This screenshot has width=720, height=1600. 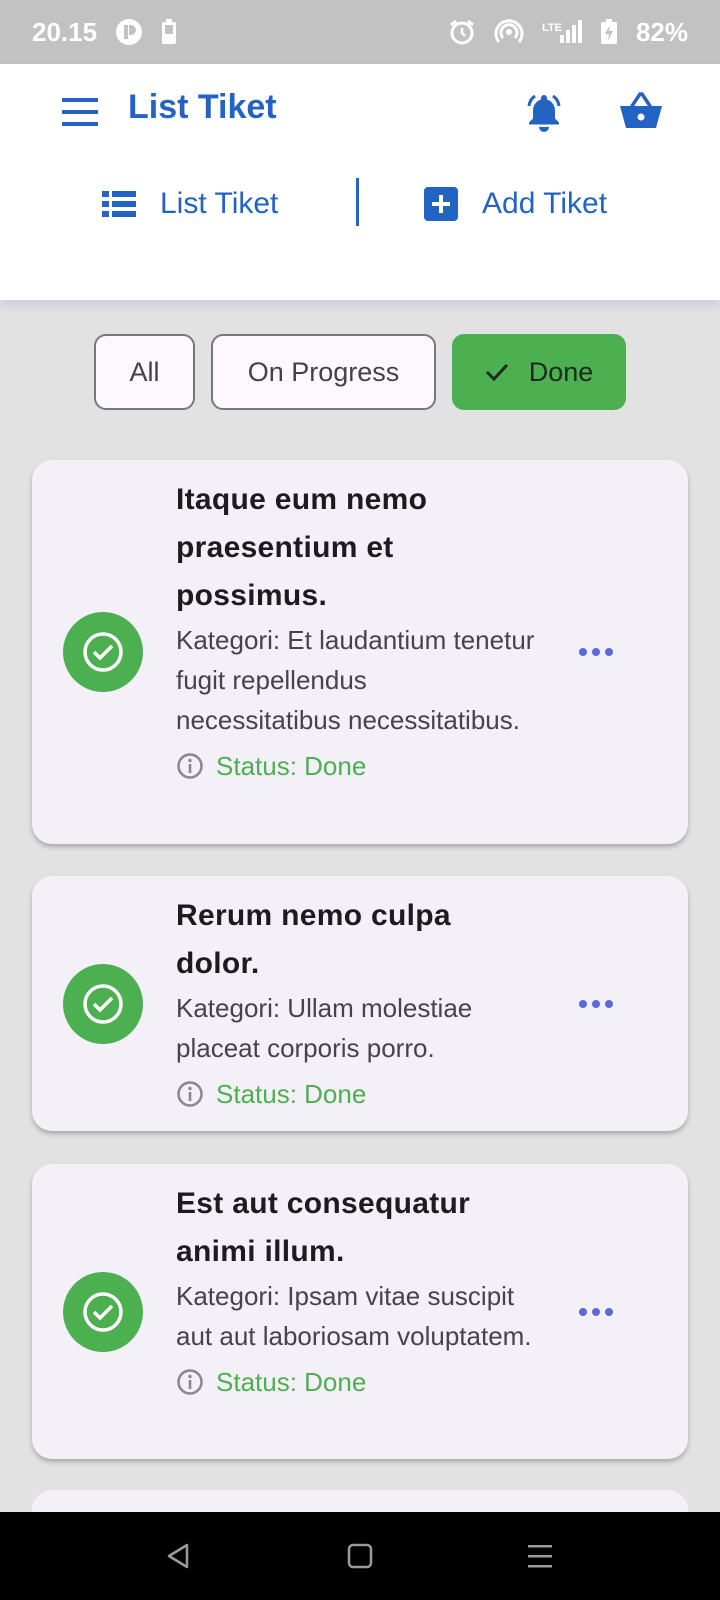 I want to click on nav-add-label: Add Tiket, so click(x=545, y=203).